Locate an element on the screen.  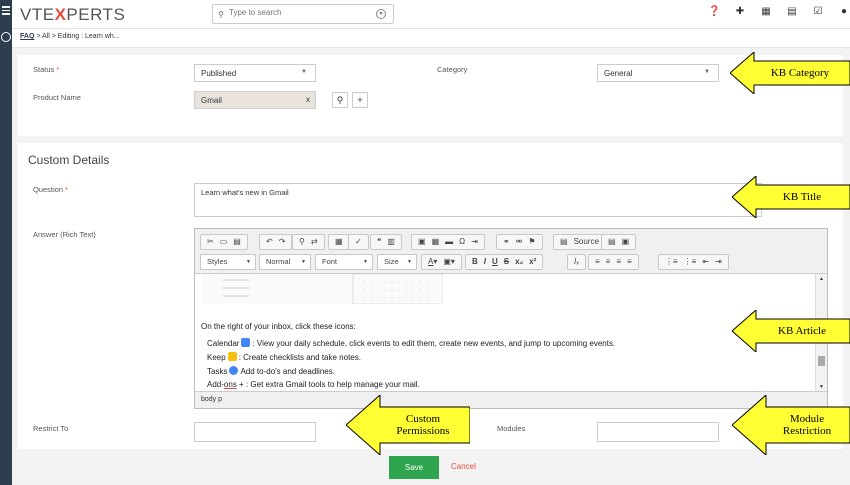
preview-icon: ▣ is located at coordinates (626, 242).